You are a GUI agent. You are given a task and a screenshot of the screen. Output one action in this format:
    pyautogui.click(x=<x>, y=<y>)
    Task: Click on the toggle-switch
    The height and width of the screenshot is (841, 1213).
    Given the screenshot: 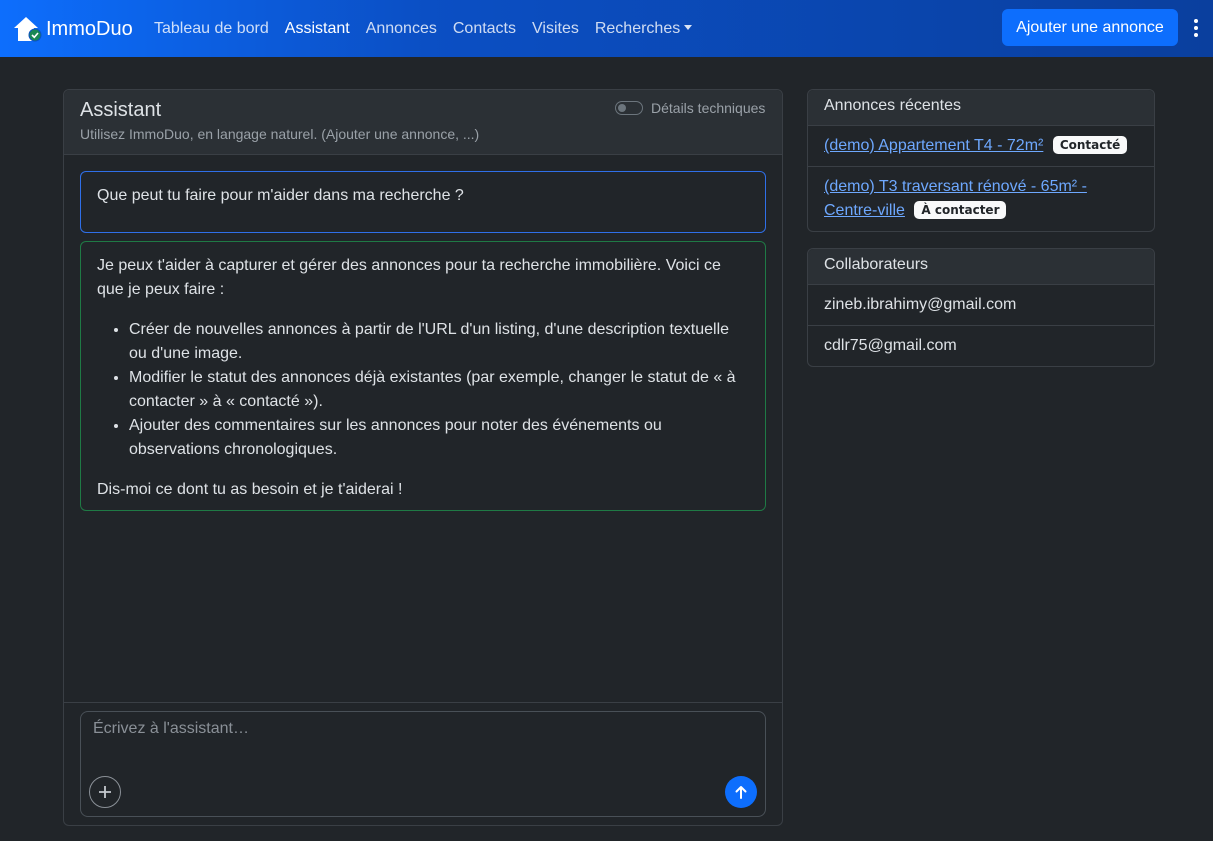 What is the action you would take?
    pyautogui.click(x=629, y=108)
    